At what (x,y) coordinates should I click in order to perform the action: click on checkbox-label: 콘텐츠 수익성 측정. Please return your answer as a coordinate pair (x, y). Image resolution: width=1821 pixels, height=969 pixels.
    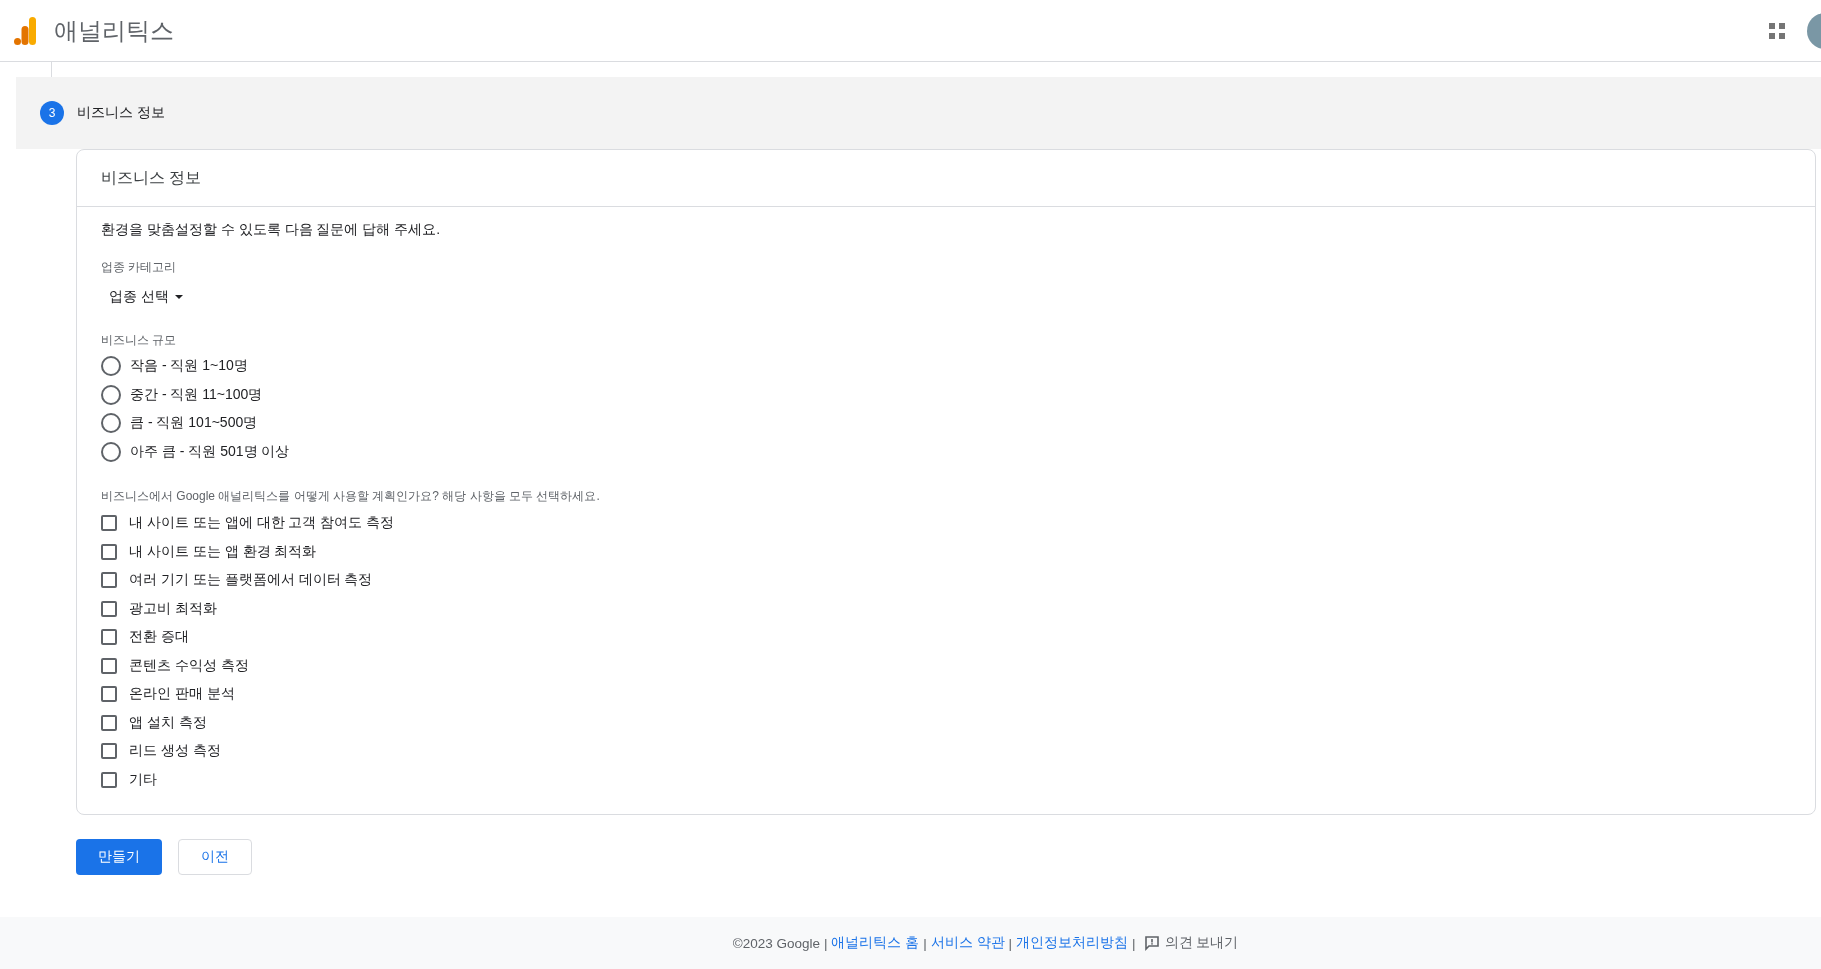
    Looking at the image, I should click on (189, 665).